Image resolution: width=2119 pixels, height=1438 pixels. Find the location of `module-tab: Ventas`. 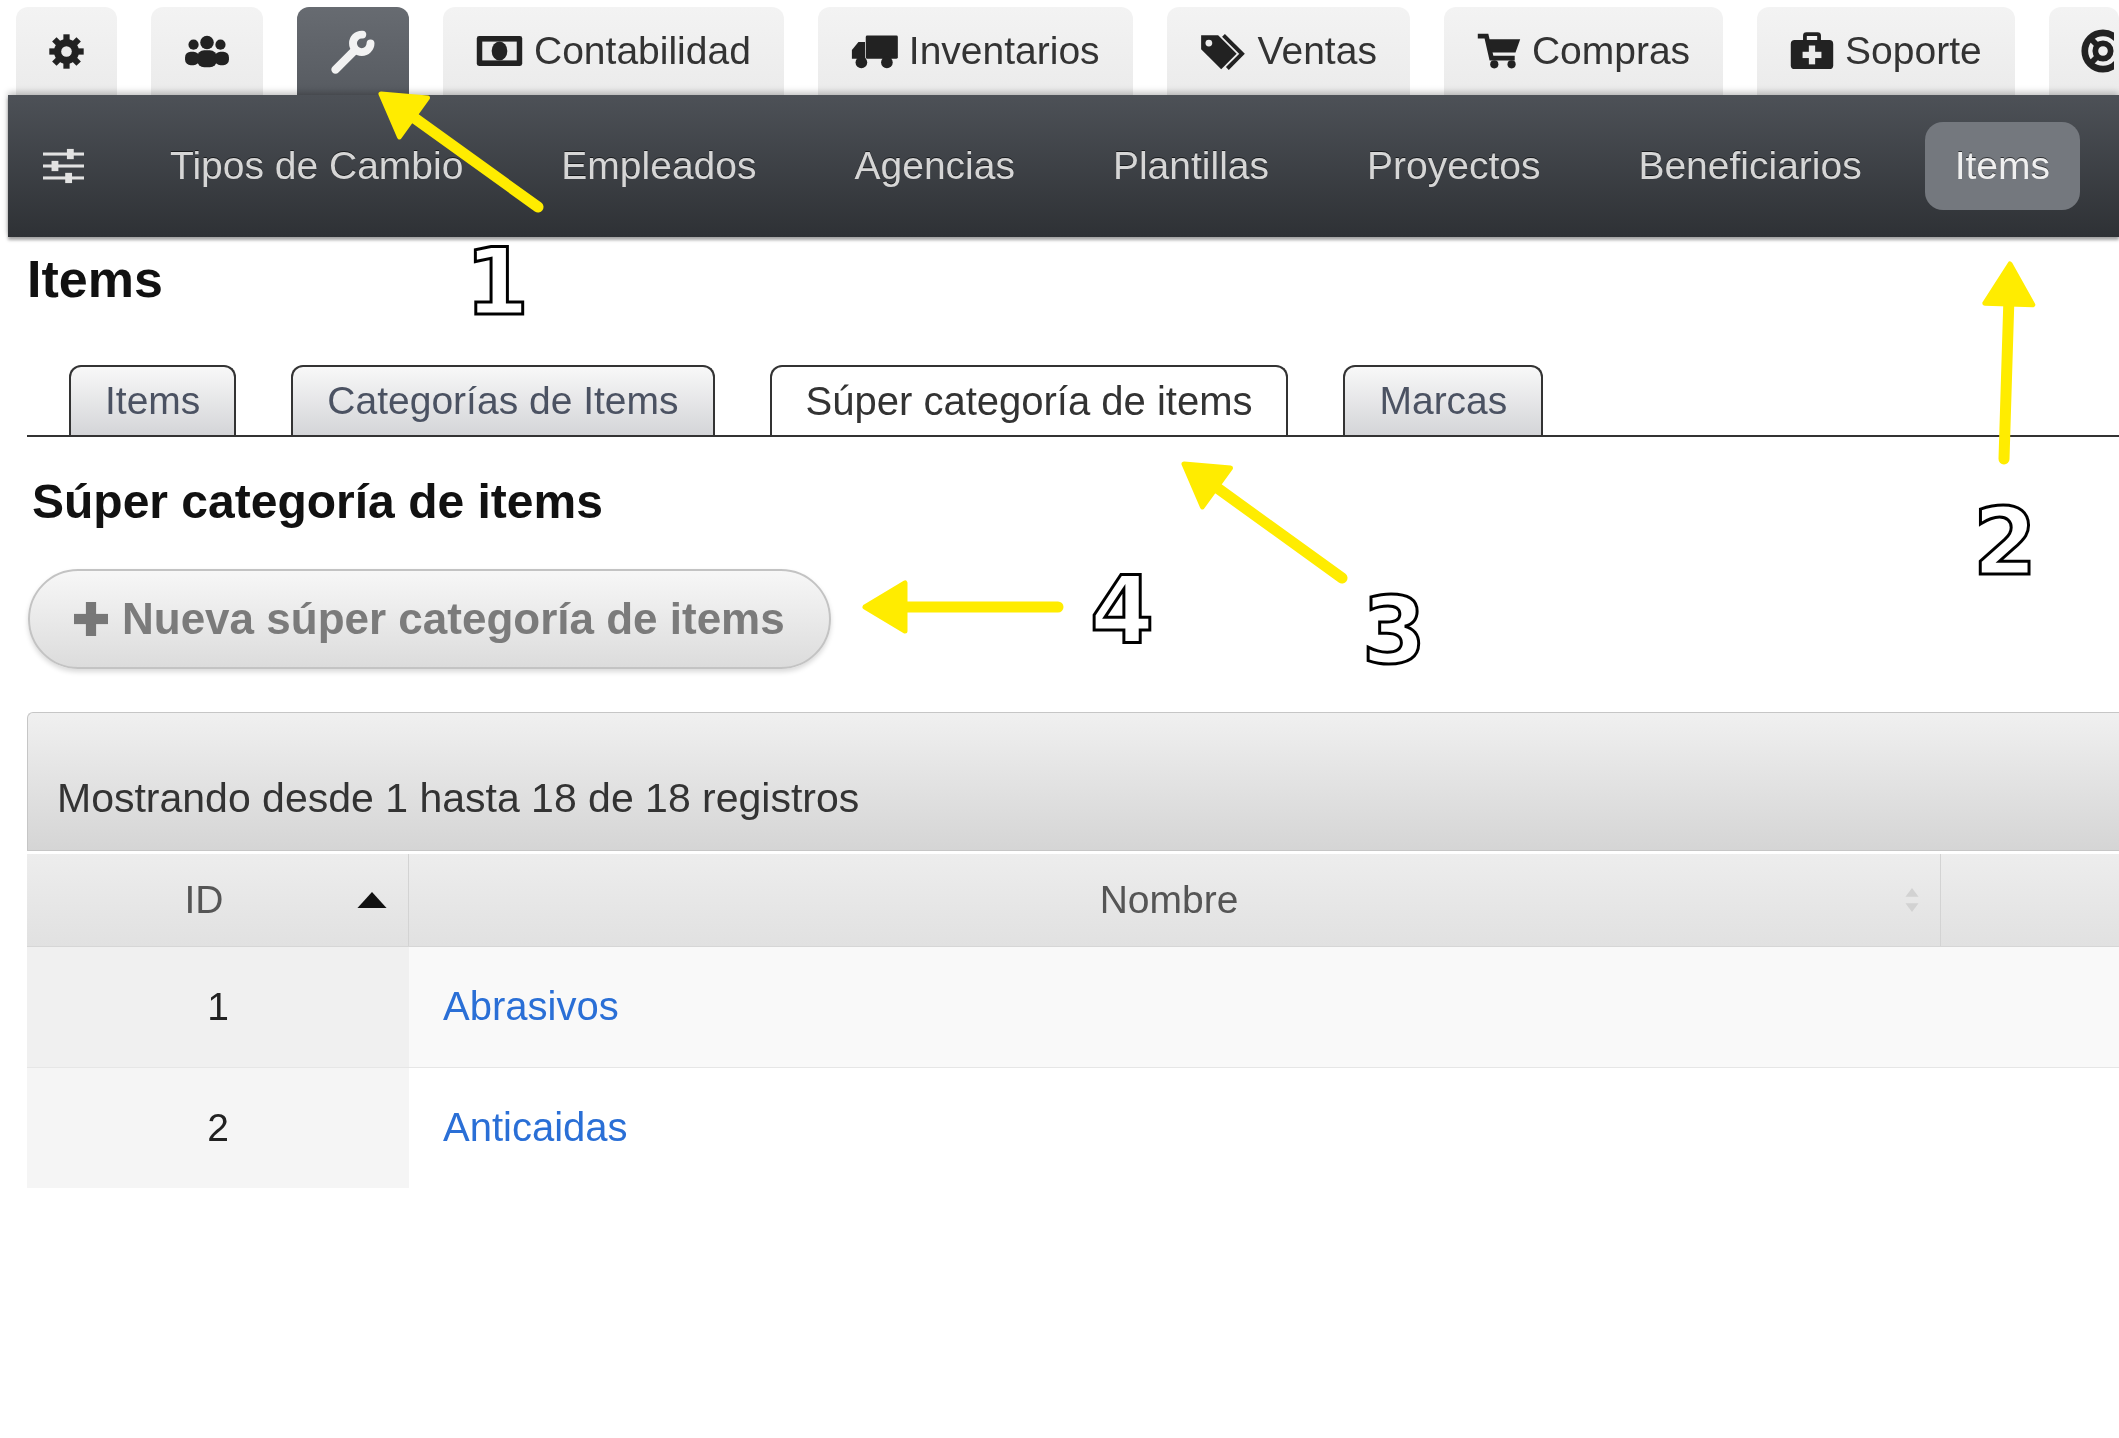

module-tab: Ventas is located at coordinates (1288, 51).